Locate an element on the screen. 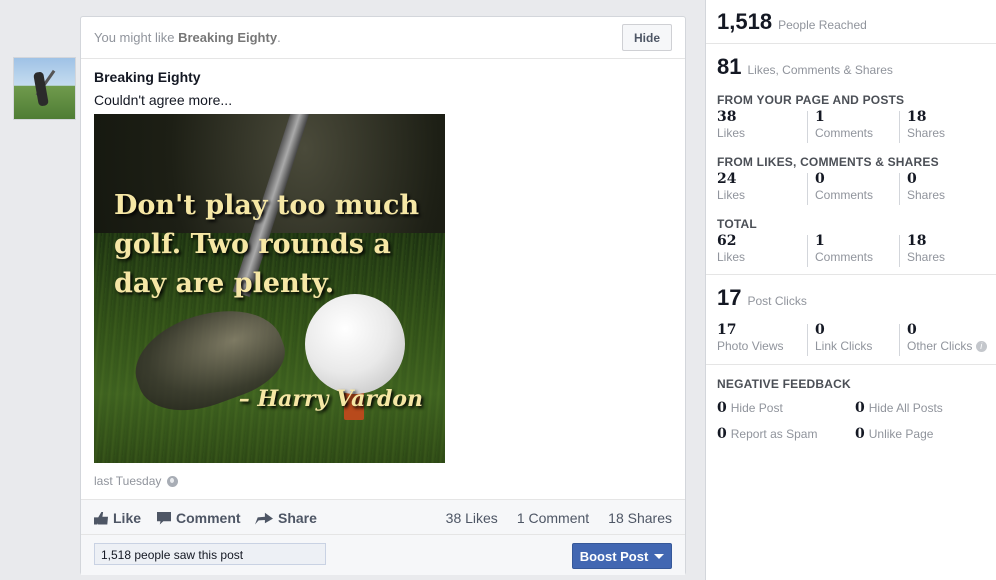 The image size is (996, 580). thumbs-up-icon is located at coordinates (101, 518).